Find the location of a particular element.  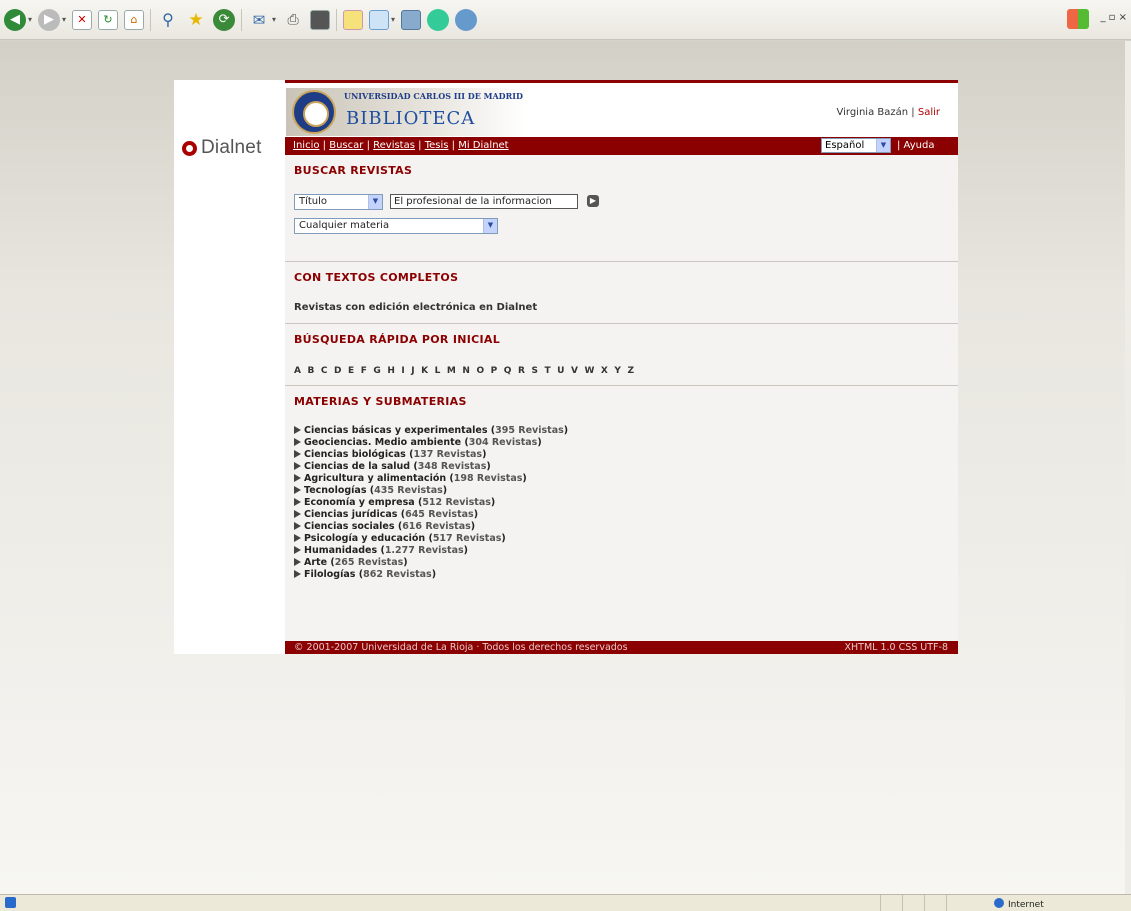

search-field-select: Título ▼ is located at coordinates (338, 202).